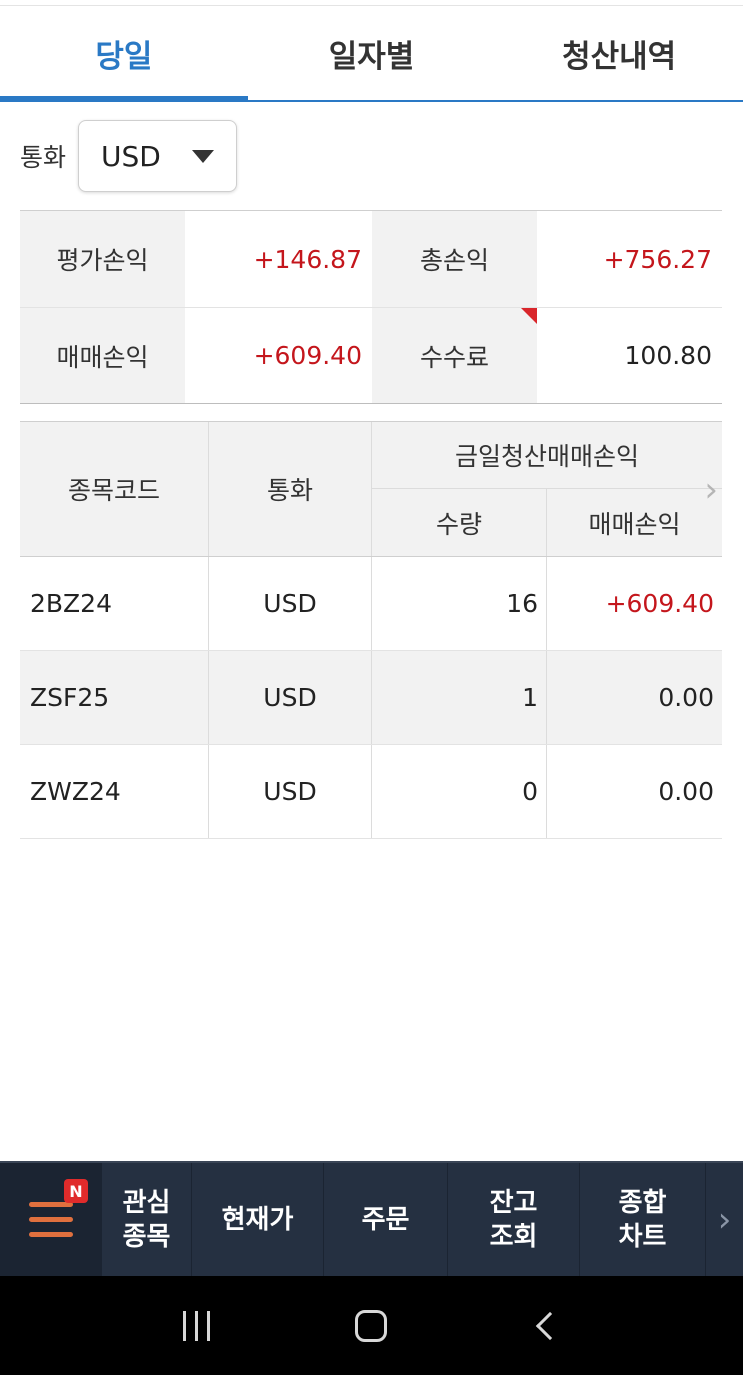  I want to click on tab-settlement-history: 청산내역, so click(619, 53).